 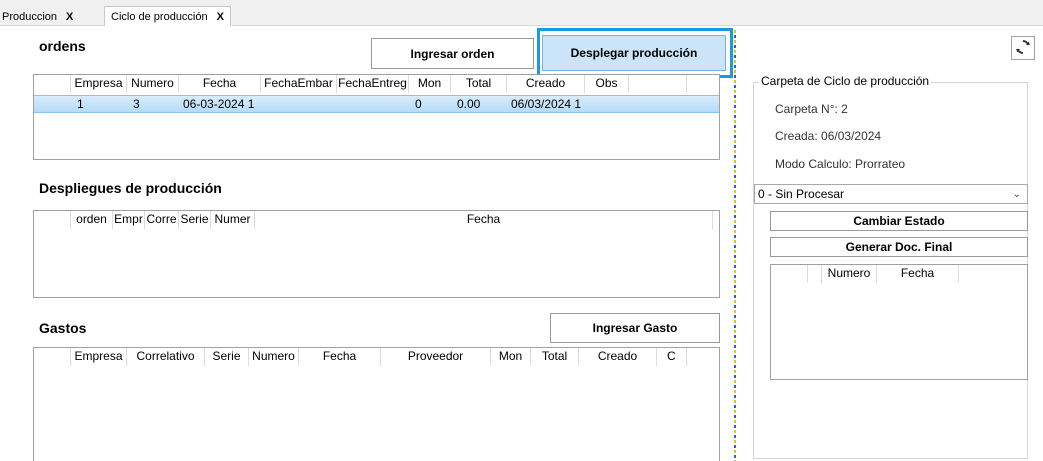 I want to click on column-header: Numer, so click(x=233, y=220).